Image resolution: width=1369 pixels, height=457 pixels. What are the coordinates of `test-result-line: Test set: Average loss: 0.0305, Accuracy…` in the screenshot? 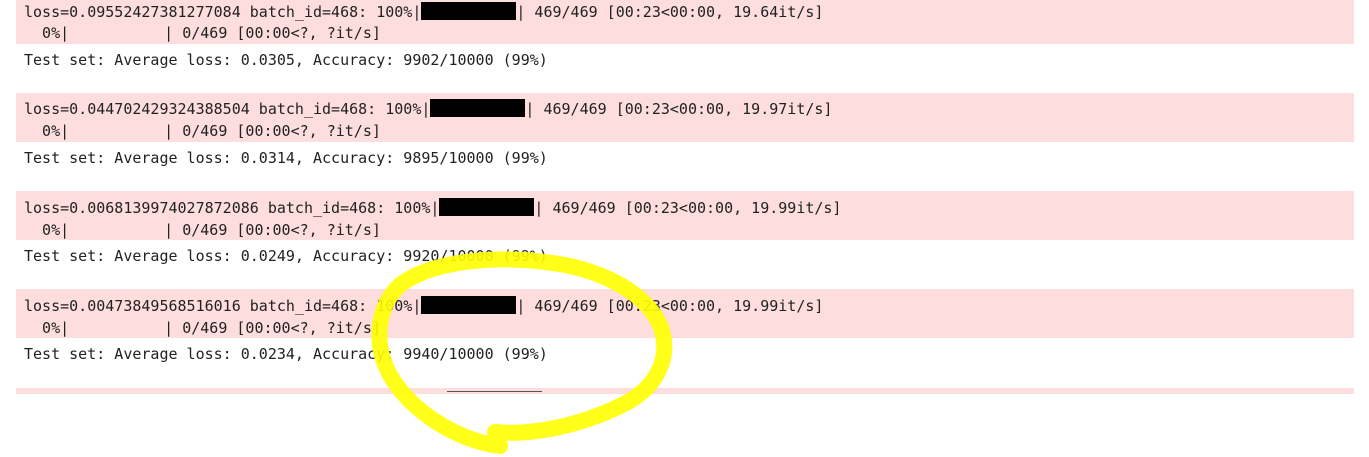 It's located at (286, 60).